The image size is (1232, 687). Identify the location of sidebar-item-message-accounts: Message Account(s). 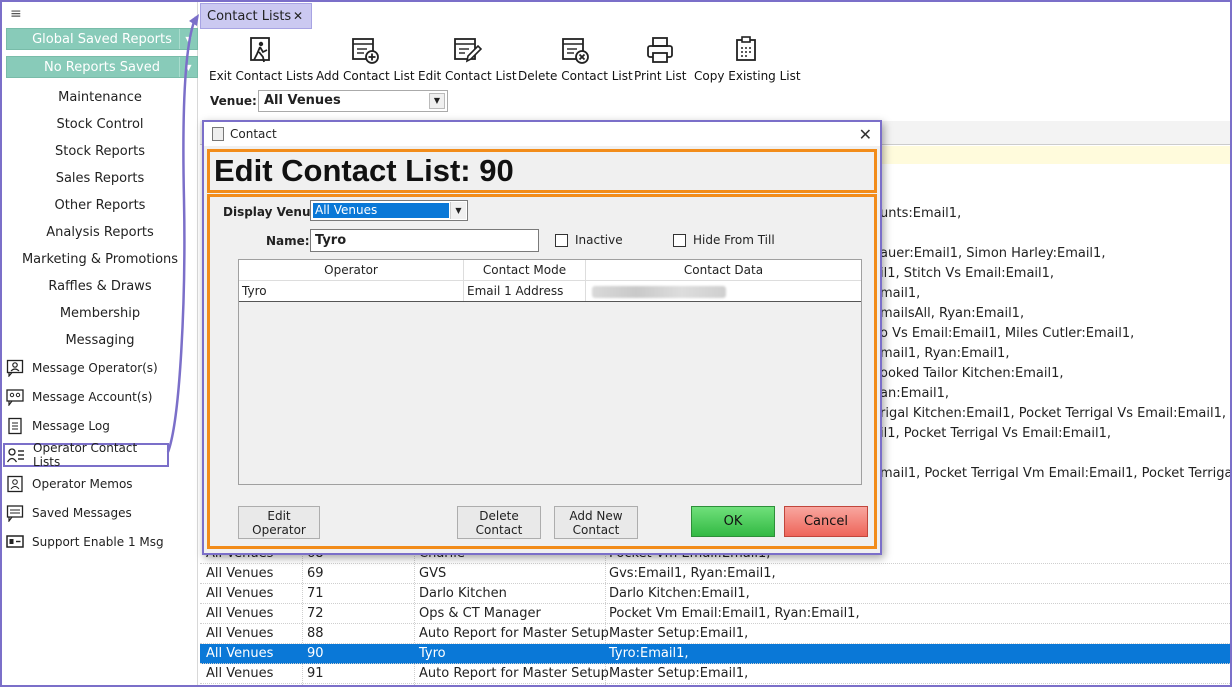
(89, 397).